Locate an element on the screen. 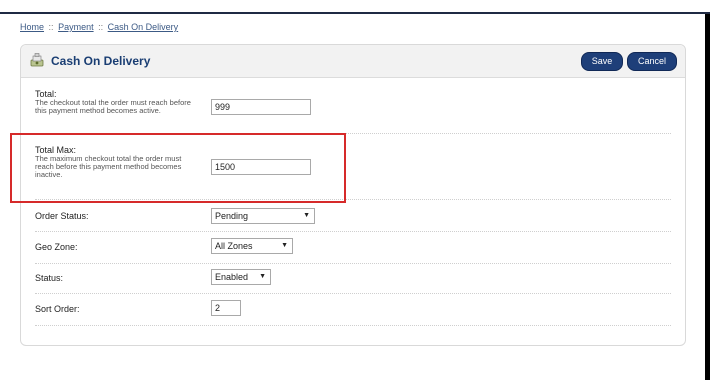 The height and width of the screenshot is (380, 710). order-status-label: Order Status: is located at coordinates (62, 216).